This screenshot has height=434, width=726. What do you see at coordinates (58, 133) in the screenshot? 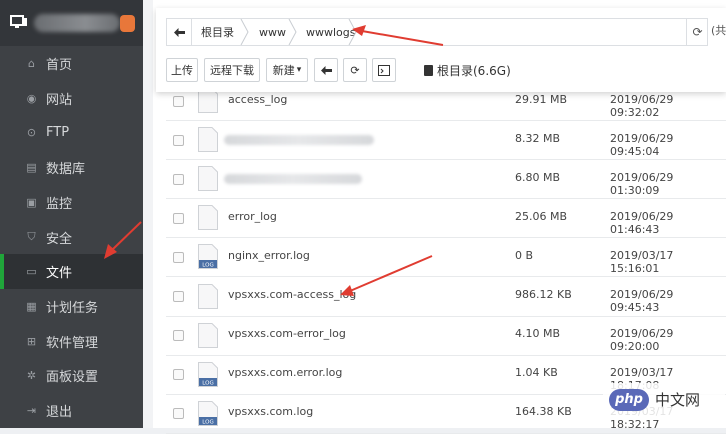
I see `sidebar-item-label: FTP` at bounding box center [58, 133].